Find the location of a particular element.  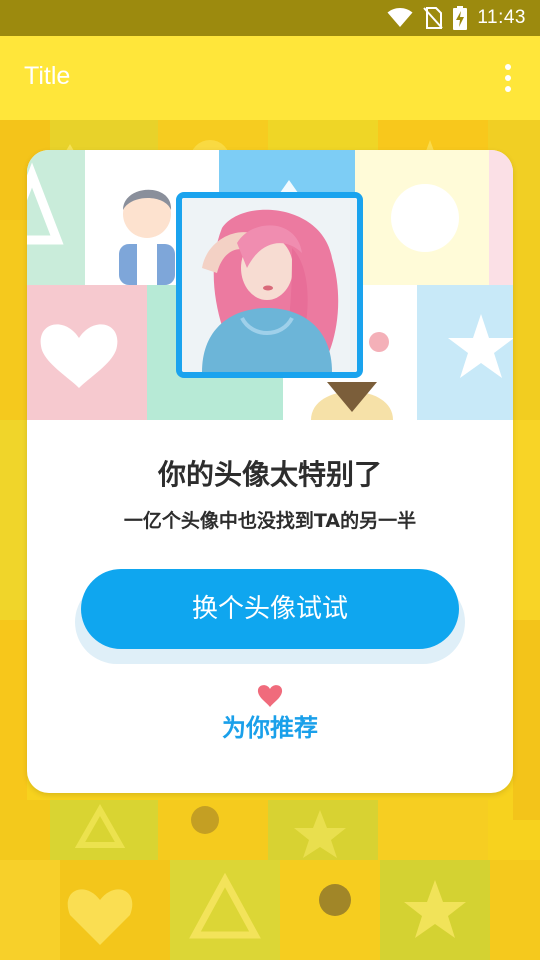

app-title: Title is located at coordinates (47, 76).